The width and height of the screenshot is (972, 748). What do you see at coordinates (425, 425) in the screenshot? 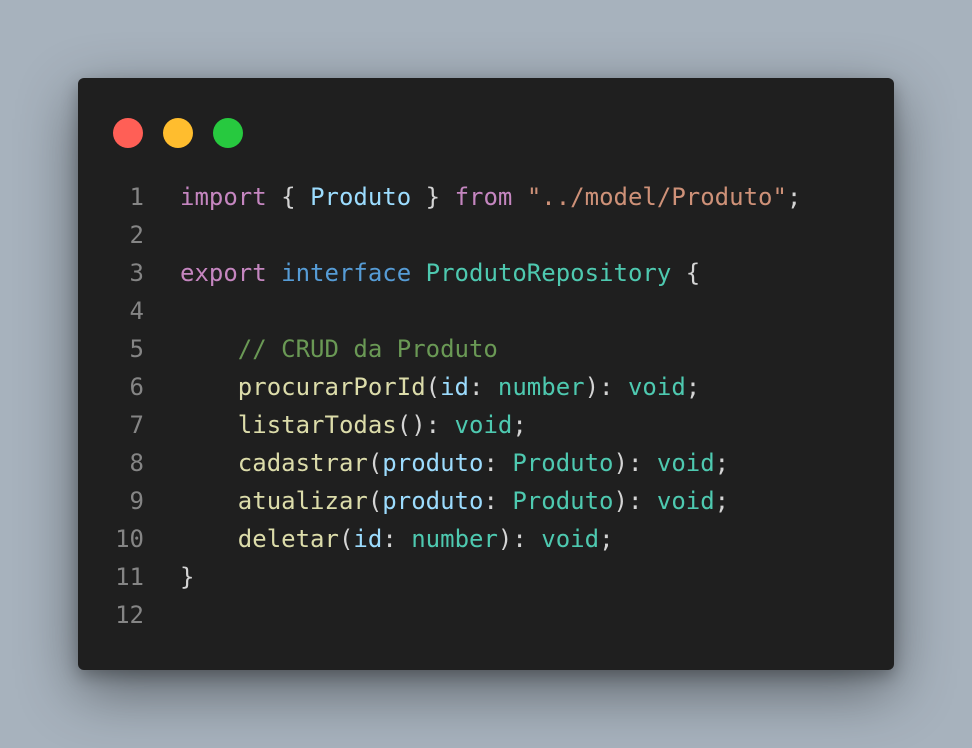
I see `code-token: ():` at bounding box center [425, 425].